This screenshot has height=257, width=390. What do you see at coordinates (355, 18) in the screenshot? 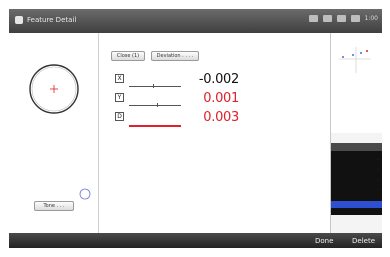
I see `signal-icon` at bounding box center [355, 18].